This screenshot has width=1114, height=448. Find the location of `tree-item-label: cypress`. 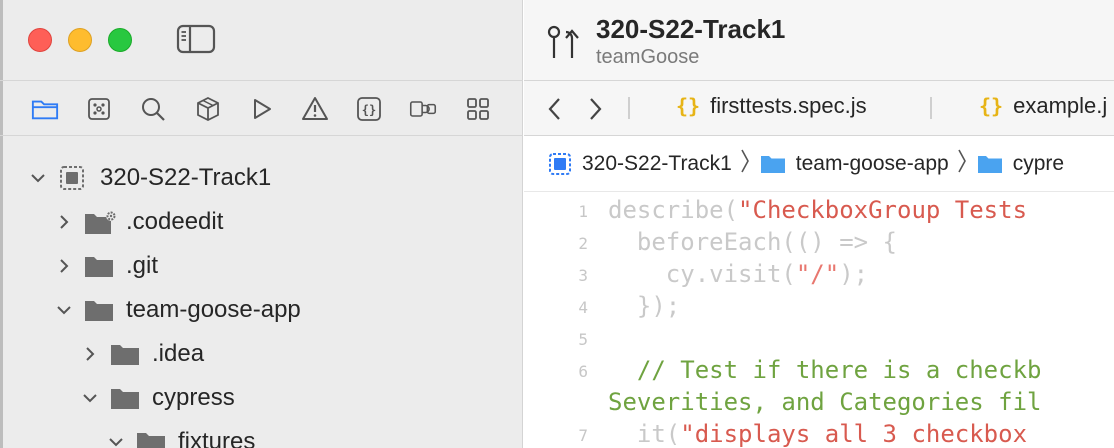

tree-item-label: cypress is located at coordinates (193, 397).